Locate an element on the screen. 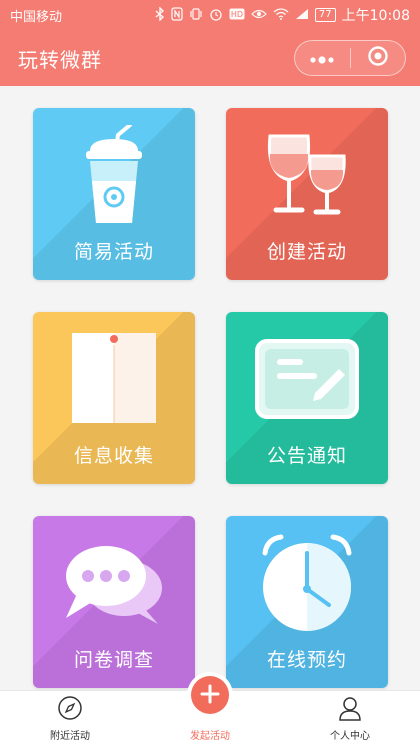 This screenshot has width=420, height=747. card-questionnaire: 问卷调查 is located at coordinates (114, 602).